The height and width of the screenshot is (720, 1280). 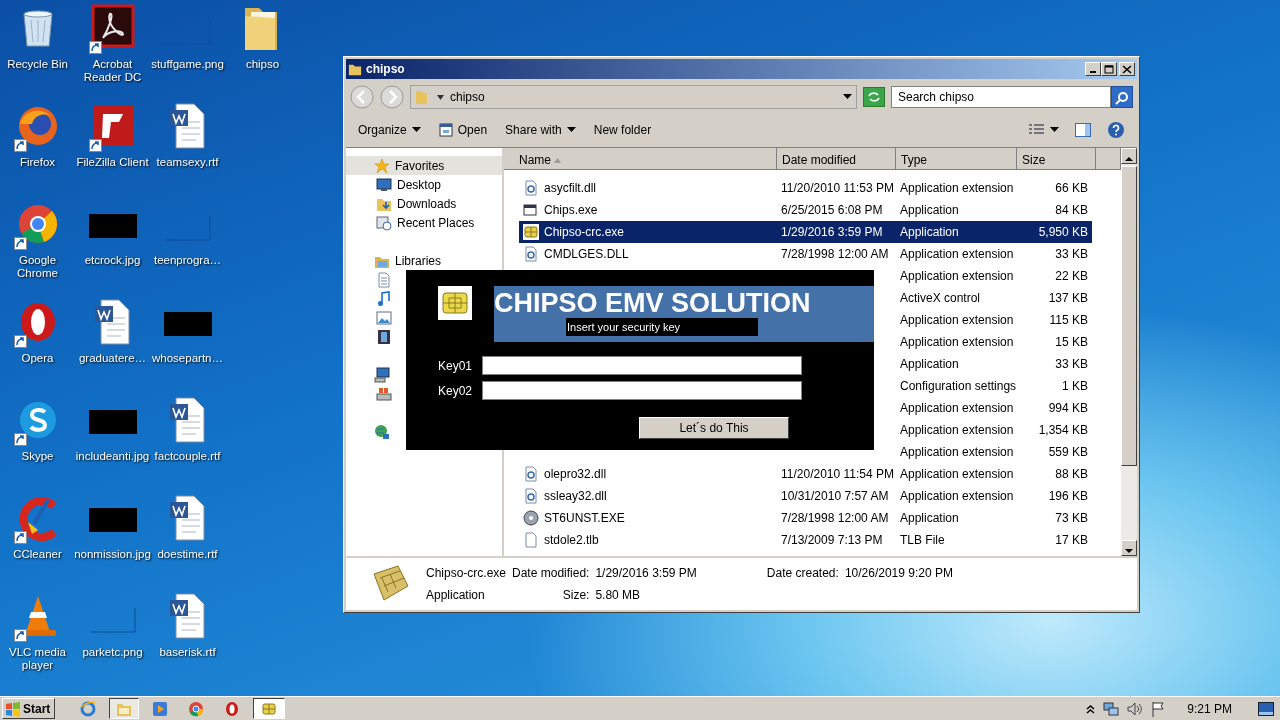 I want to click on file-date: 6/25/2015 6:08 PM, so click(x=832, y=210).